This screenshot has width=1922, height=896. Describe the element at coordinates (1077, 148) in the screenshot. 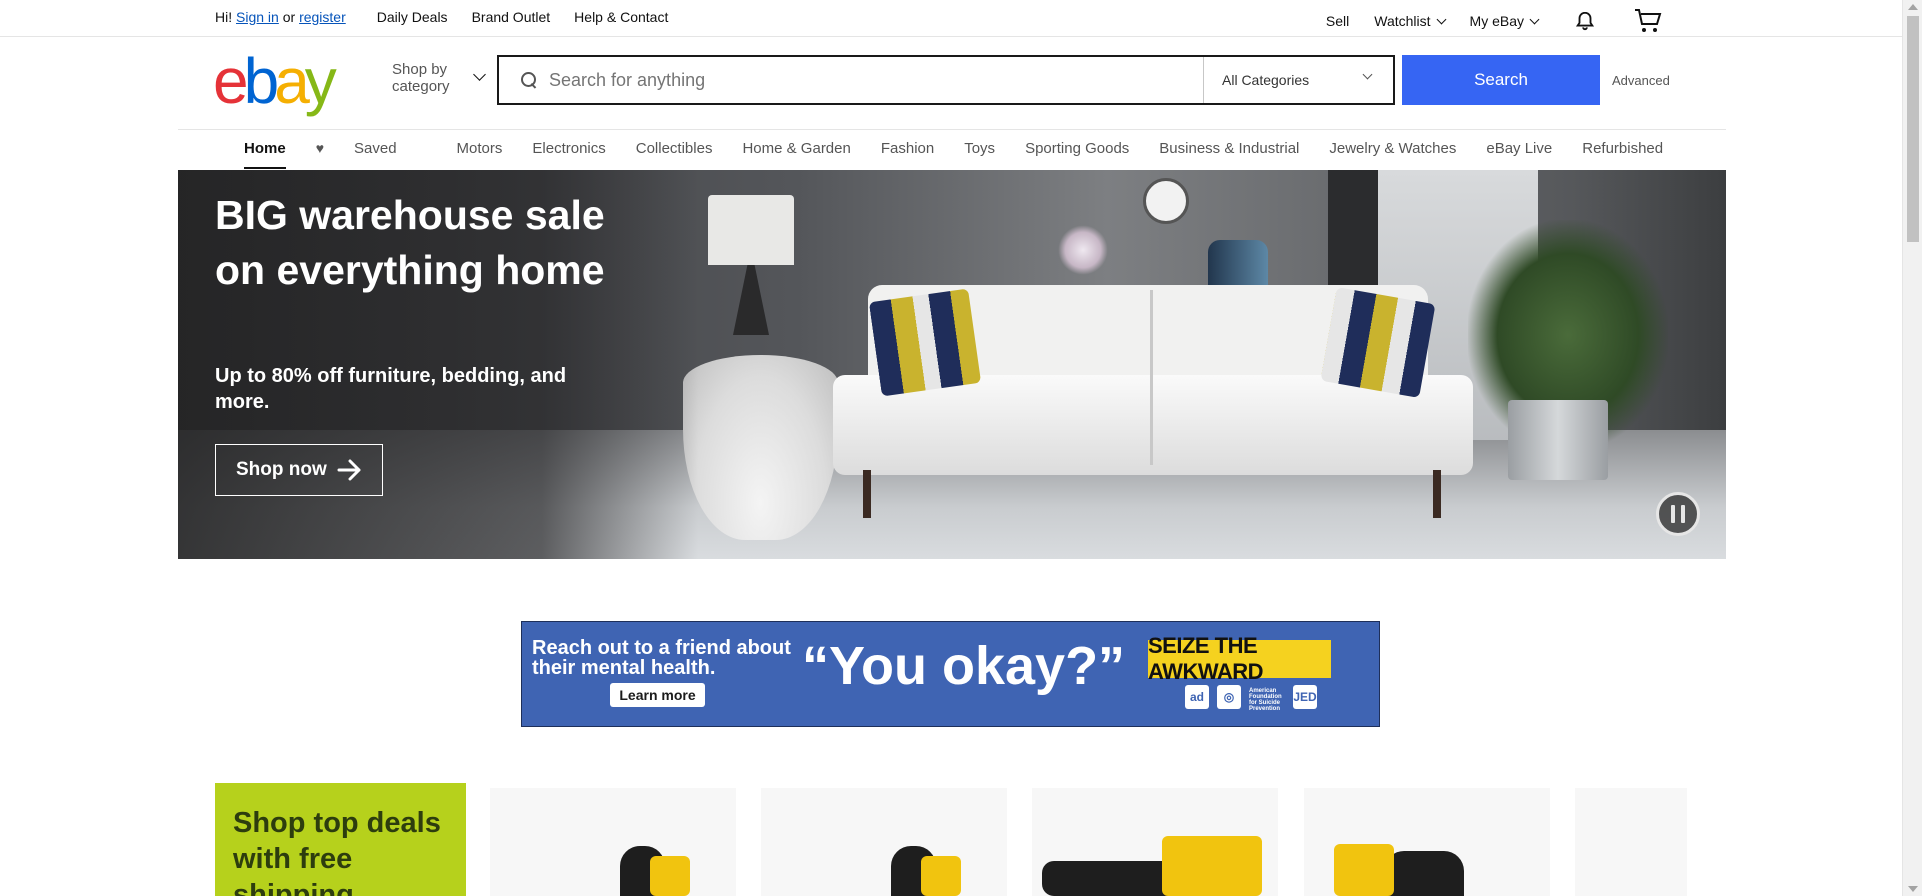

I see `nav-item-sporting-goods: Sporting Goods` at that location.